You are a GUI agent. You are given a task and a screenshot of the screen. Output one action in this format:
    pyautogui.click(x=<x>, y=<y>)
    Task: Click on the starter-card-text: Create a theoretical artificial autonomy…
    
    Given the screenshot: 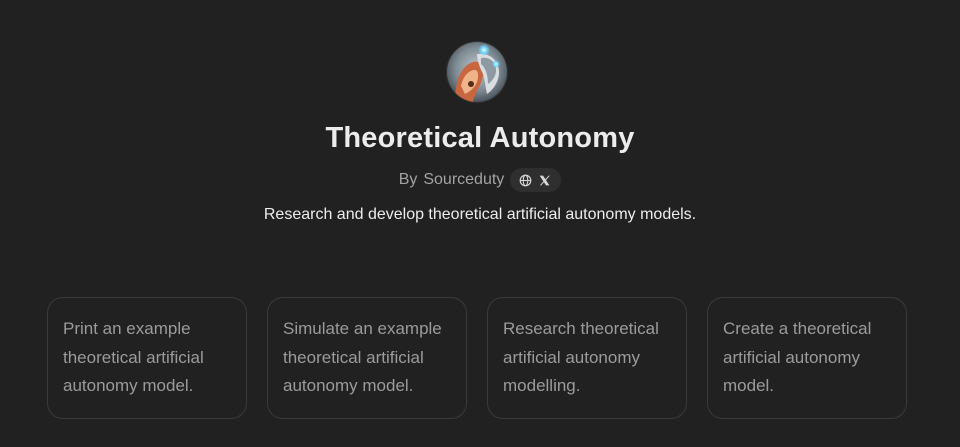 What is the action you would take?
    pyautogui.click(x=797, y=357)
    